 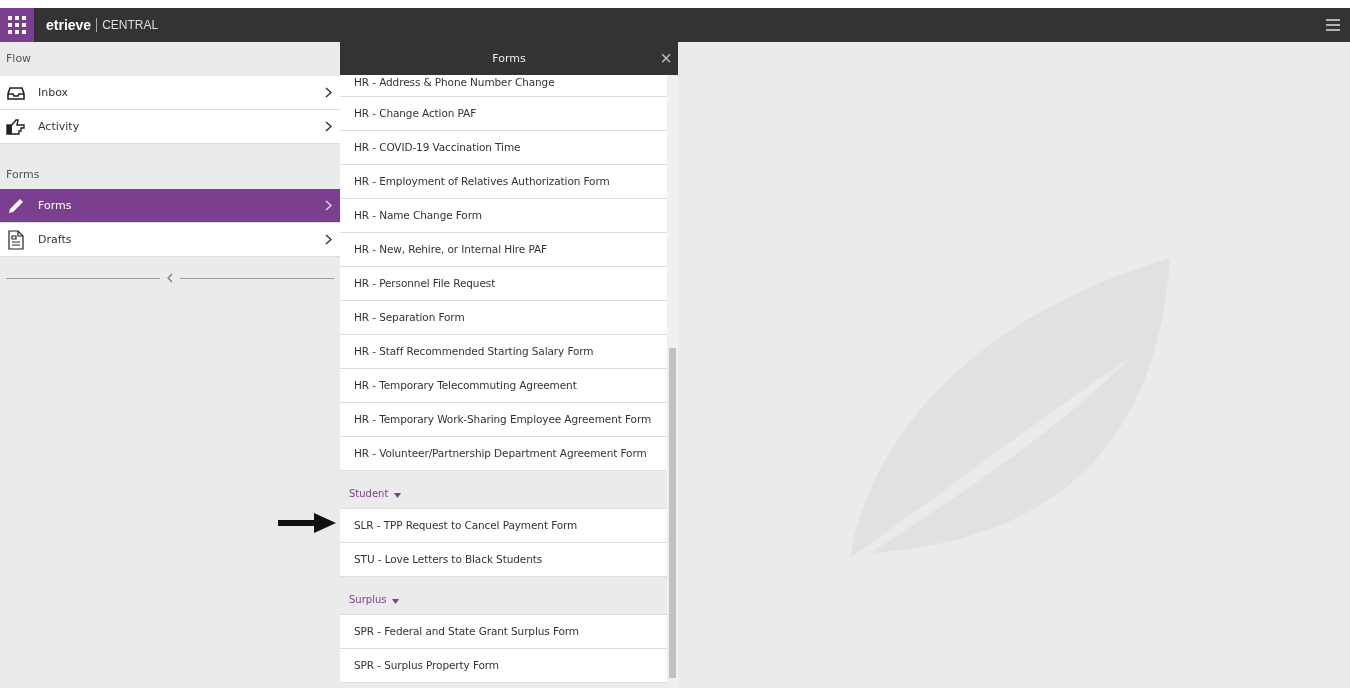 I want to click on document-icon, so click(x=16, y=239).